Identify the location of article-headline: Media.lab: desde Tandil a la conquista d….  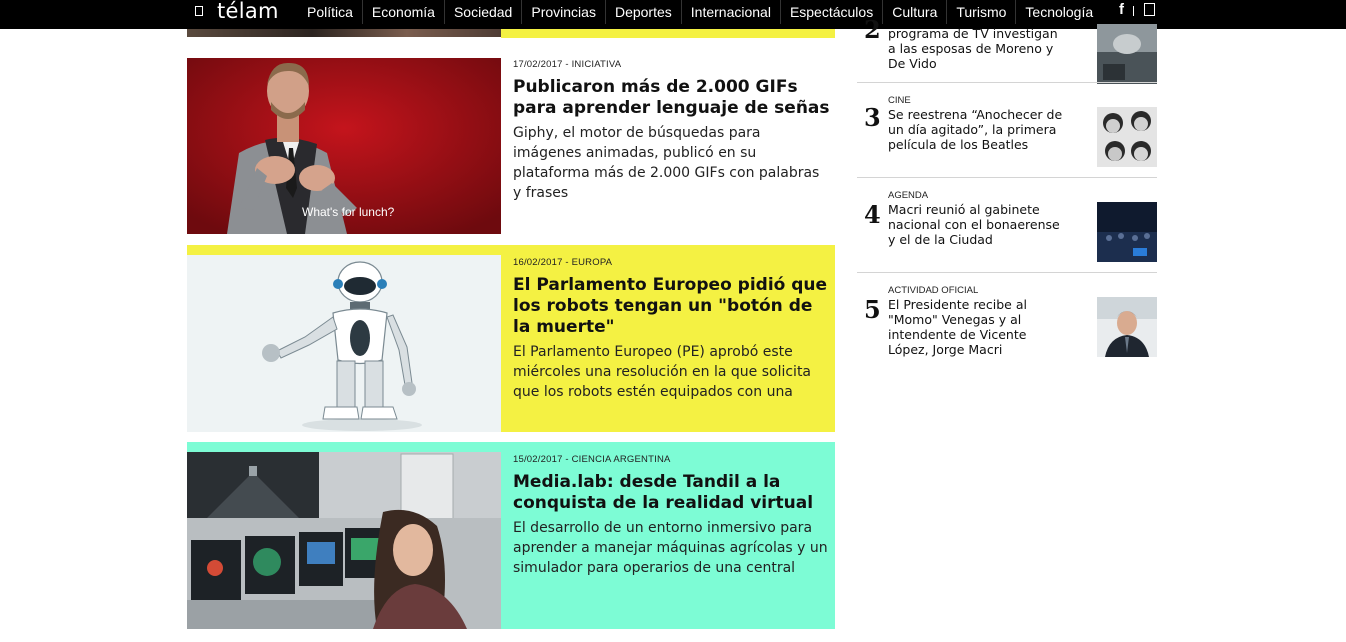
(672, 493).